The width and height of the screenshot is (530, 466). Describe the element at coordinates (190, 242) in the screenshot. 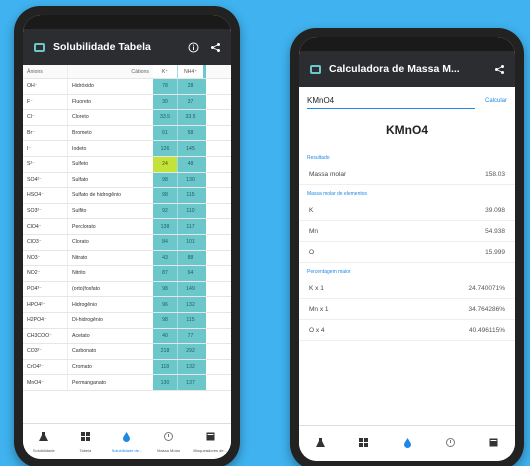

I see `nh4-solubility-cell: 101` at that location.